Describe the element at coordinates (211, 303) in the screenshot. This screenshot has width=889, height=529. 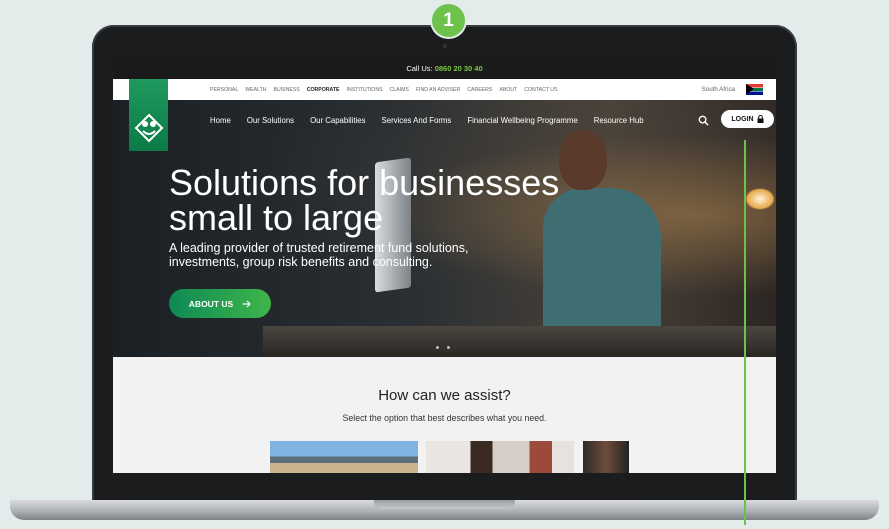
I see `about-us-label: ABOUT US` at that location.